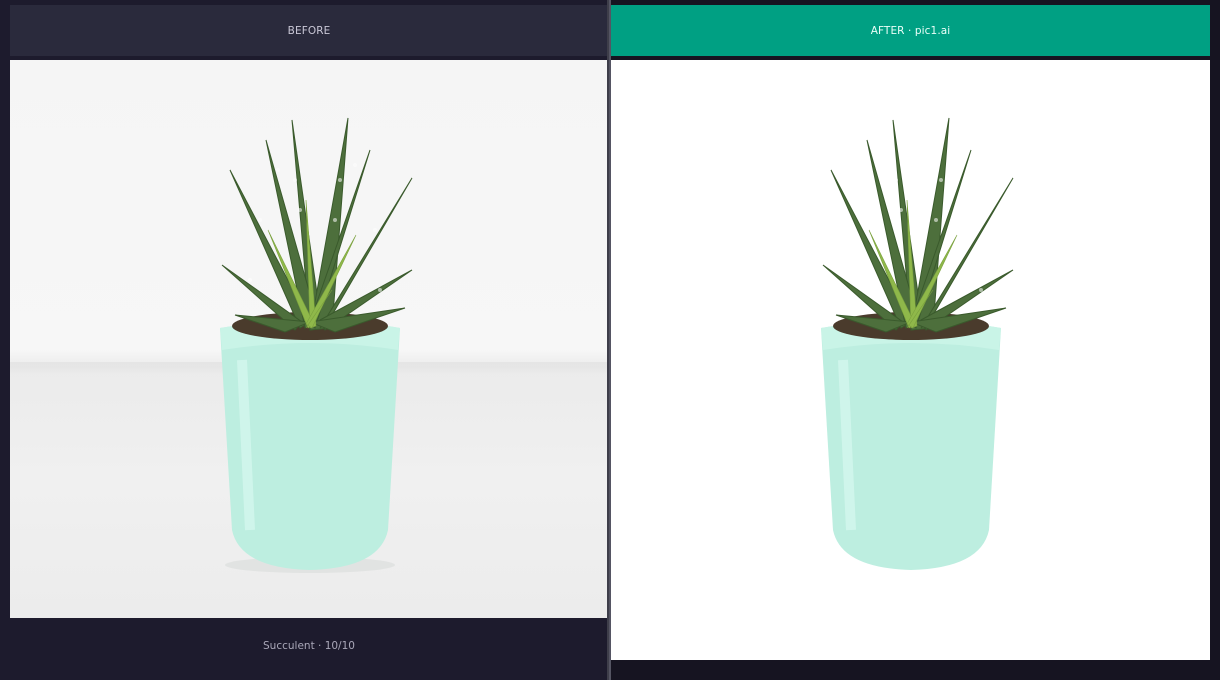 Image resolution: width=1220 pixels, height=680 pixels. What do you see at coordinates (917, 343) in the screenshot?
I see `succulent-plant-cutout` at bounding box center [917, 343].